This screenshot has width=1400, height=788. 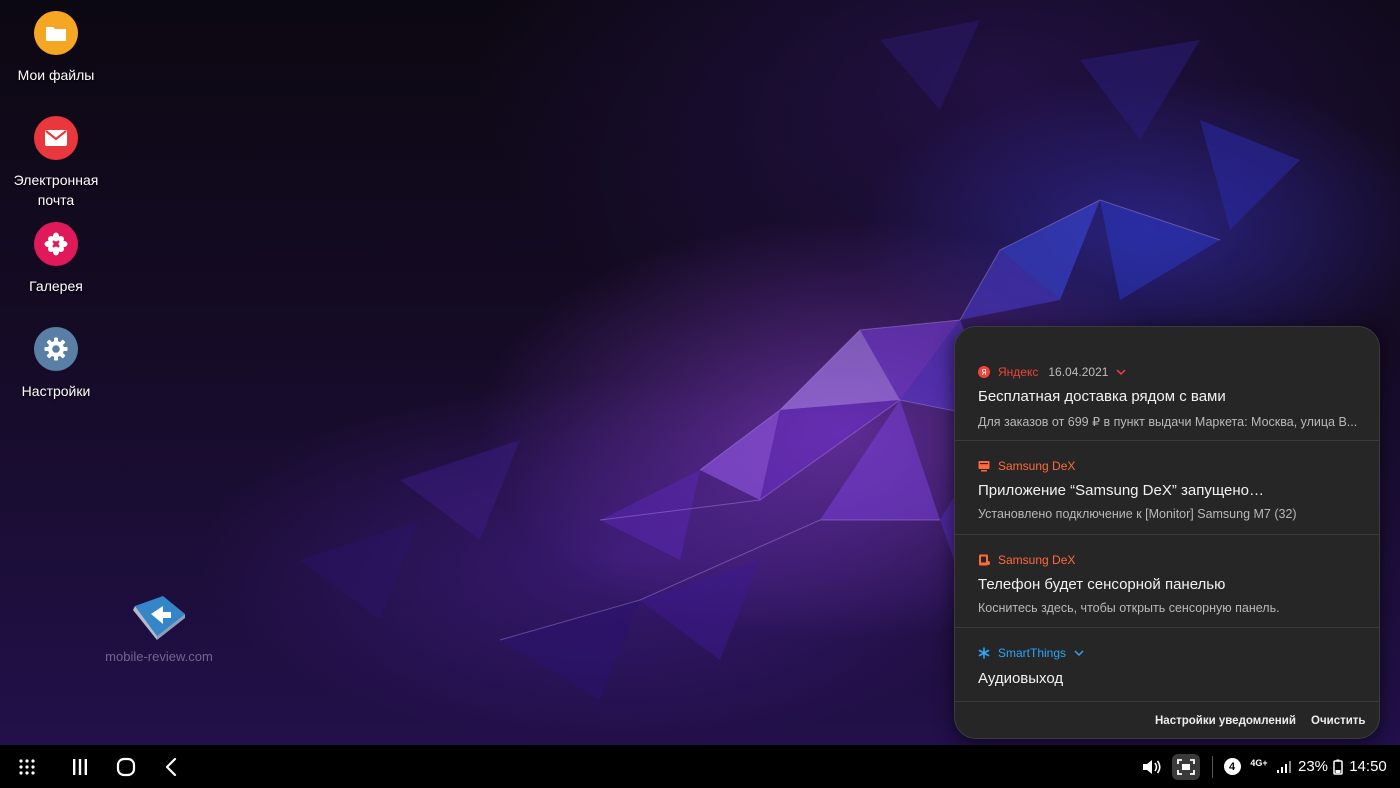 I want to click on notification-count: 4, so click(x=1232, y=766).